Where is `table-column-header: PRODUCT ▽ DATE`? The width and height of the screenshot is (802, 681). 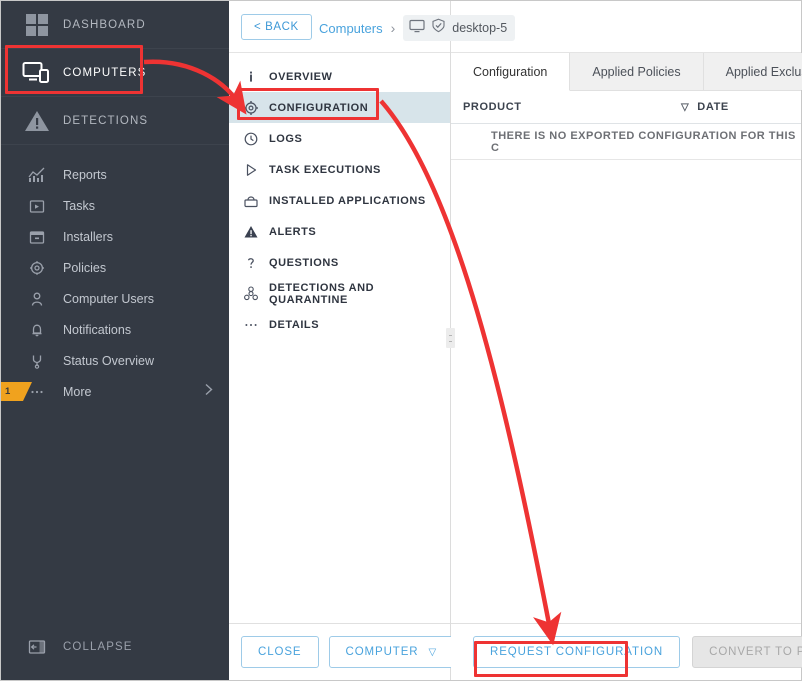 table-column-header: PRODUCT ▽ DATE is located at coordinates (626, 107).